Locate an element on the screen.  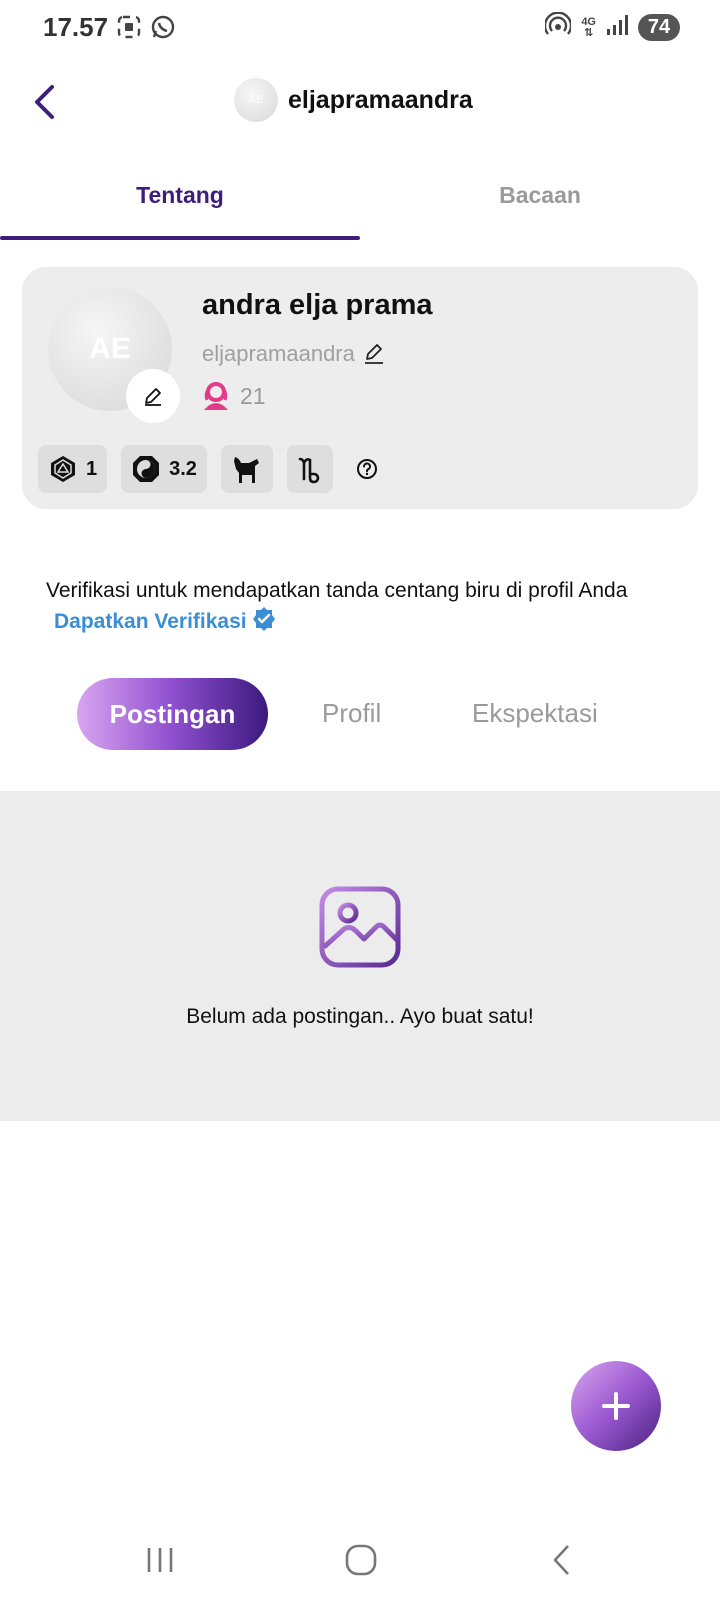
app-header: AE eljapramaandra is located at coordinates (360, 102).